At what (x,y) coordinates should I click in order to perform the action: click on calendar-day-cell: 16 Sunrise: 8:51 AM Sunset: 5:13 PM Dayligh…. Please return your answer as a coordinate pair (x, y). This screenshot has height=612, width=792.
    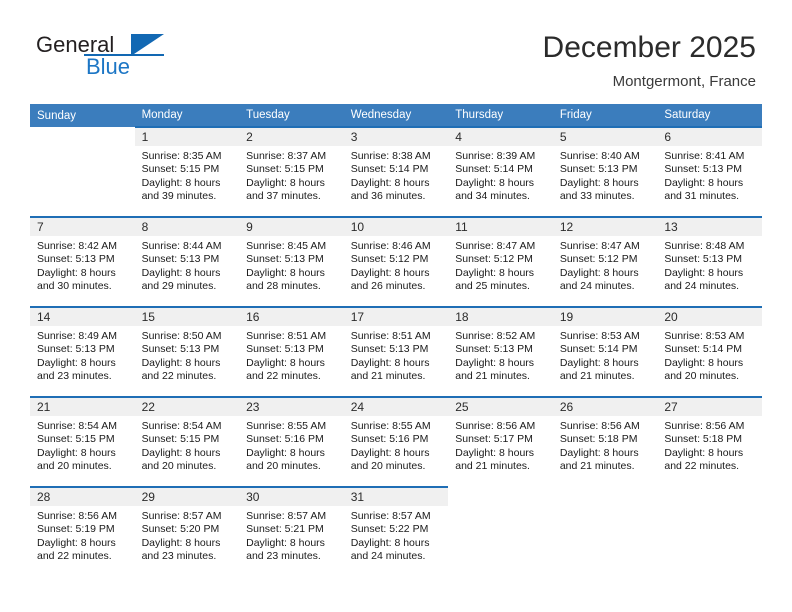
    Looking at the image, I should click on (291, 351).